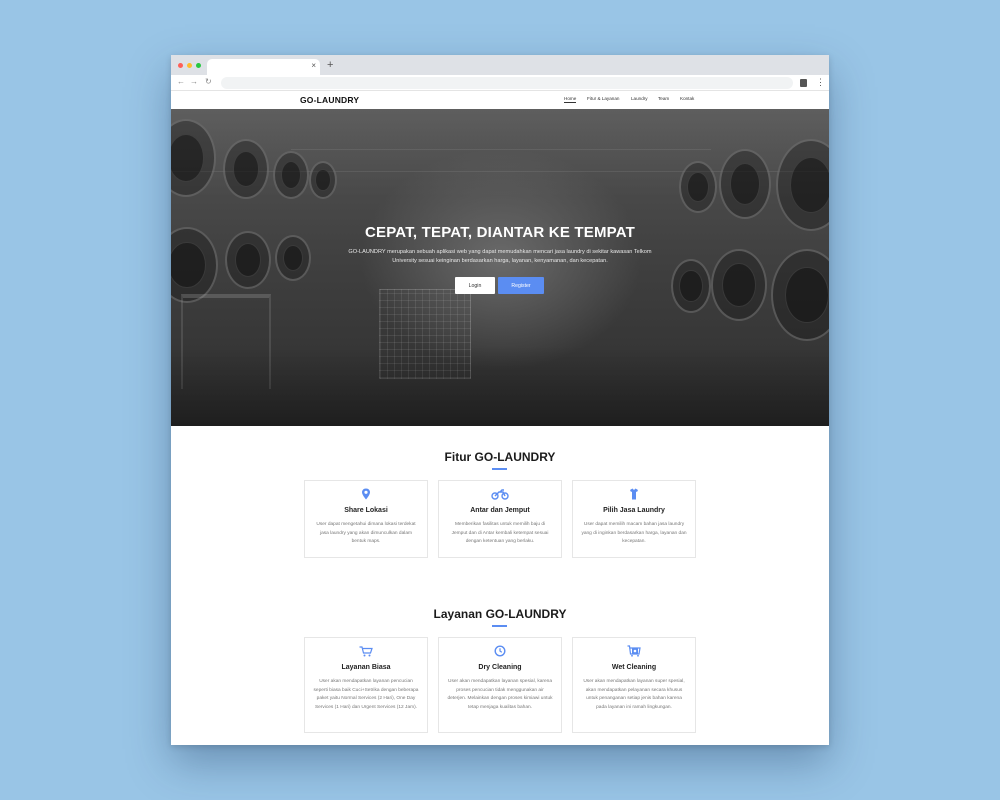 This screenshot has height=800, width=1000. I want to click on features-title-underline, so click(499, 469).